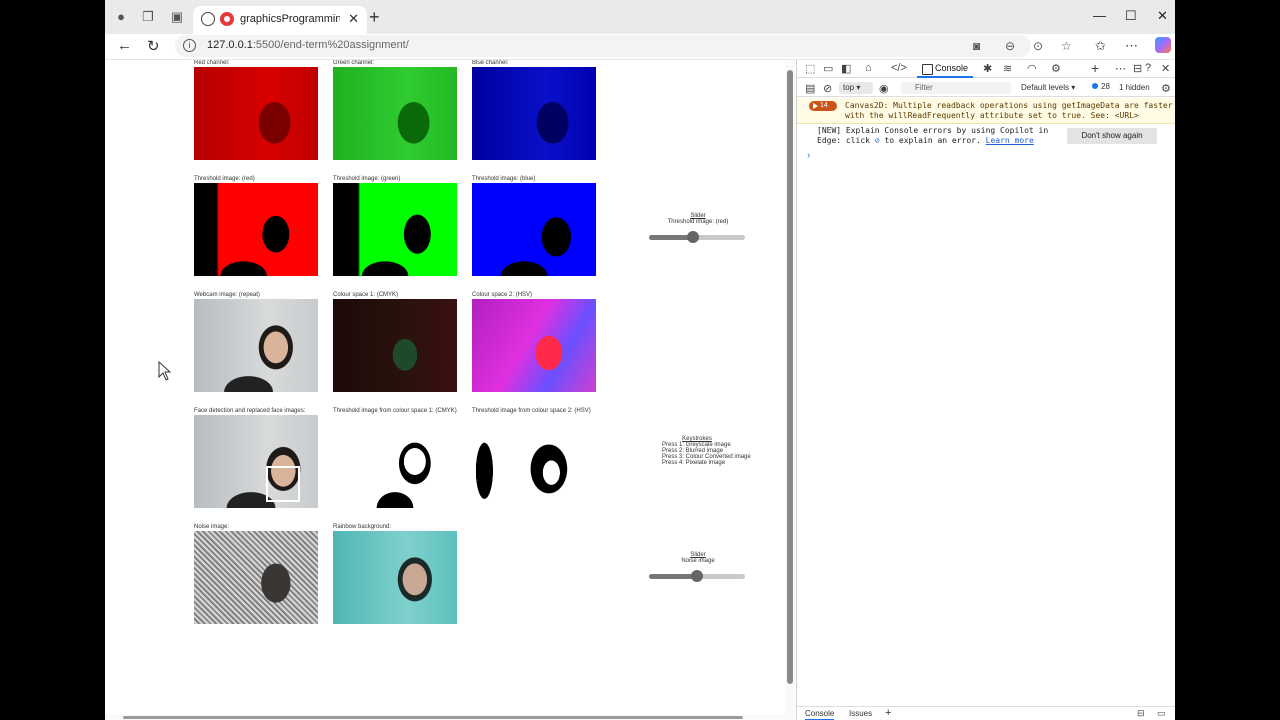  I want to click on blue-channel-canvas, so click(534, 113).